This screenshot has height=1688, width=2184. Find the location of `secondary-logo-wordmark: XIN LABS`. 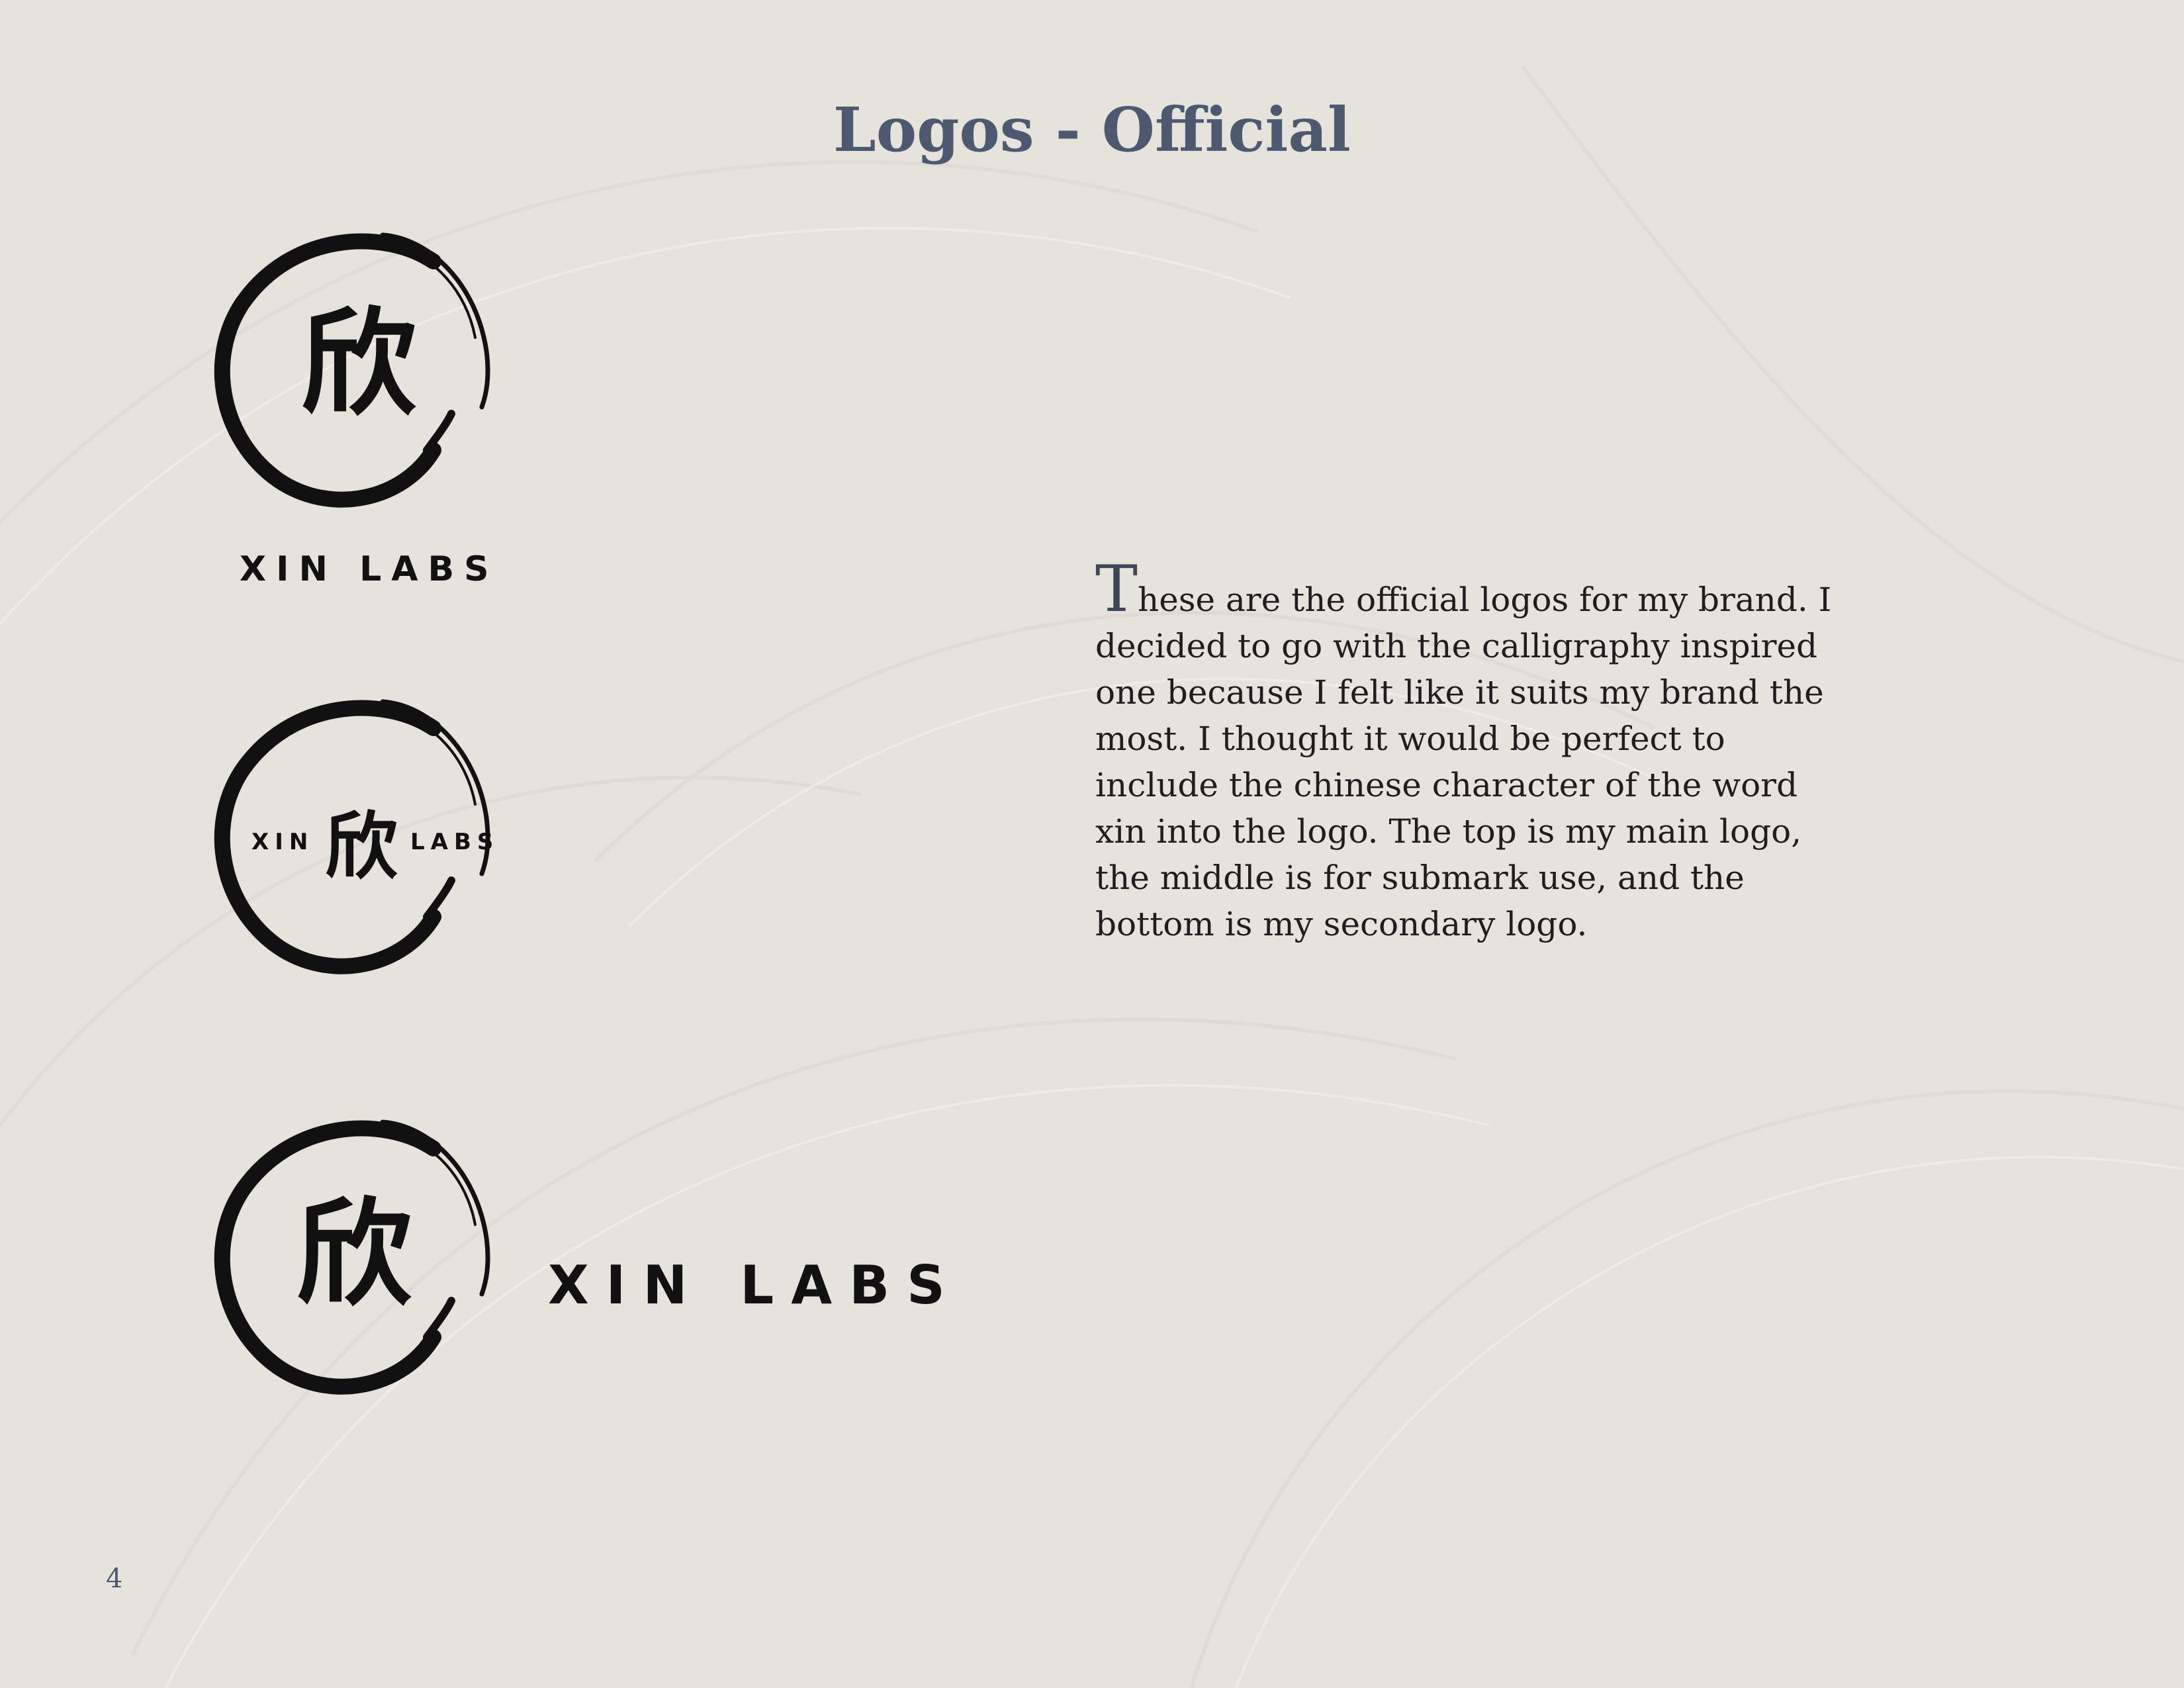

secondary-logo-wordmark: XIN LABS is located at coordinates (755, 1285).